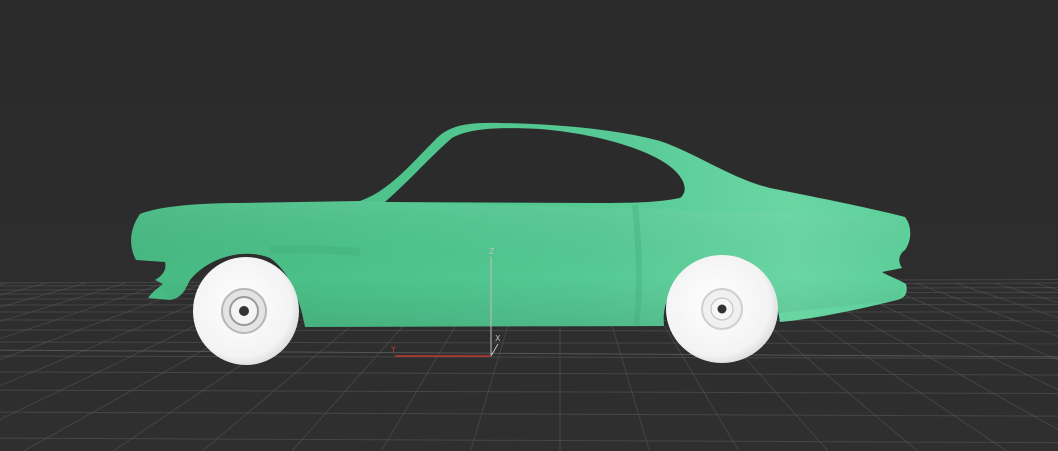 Image resolution: width=1058 pixels, height=451 pixels. Describe the element at coordinates (492, 251) in the screenshot. I see `gizmo-z-label: Z` at that location.